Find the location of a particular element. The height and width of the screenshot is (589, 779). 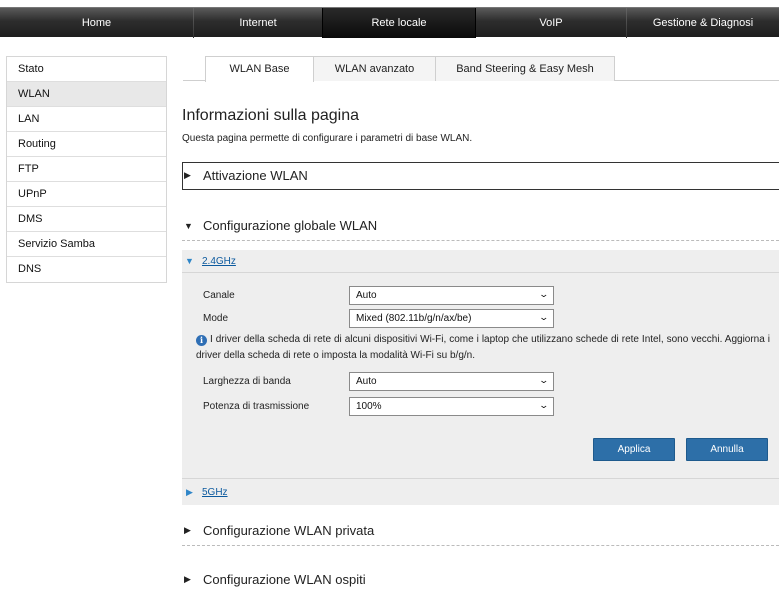

section-configurazione-privata: ▶ Configurazione WLAN privata is located at coordinates (279, 530).